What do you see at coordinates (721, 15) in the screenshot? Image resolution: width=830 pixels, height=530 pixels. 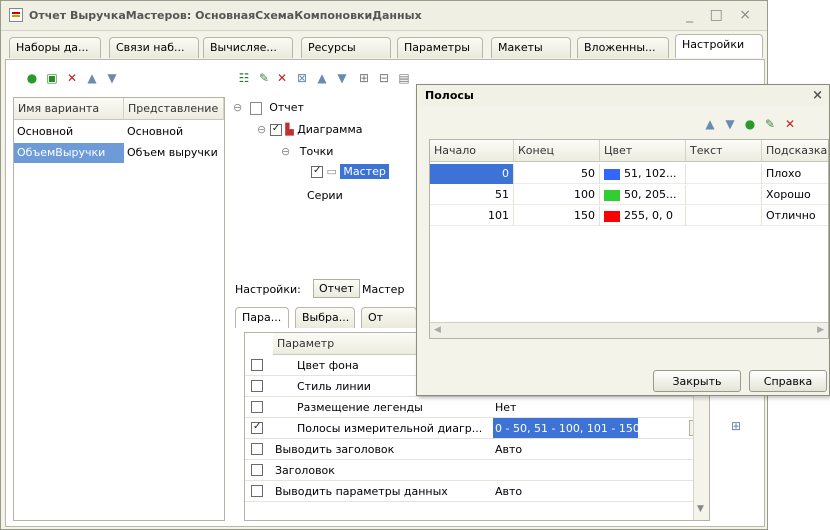 I see `window-controls: _ □ ×` at bounding box center [721, 15].